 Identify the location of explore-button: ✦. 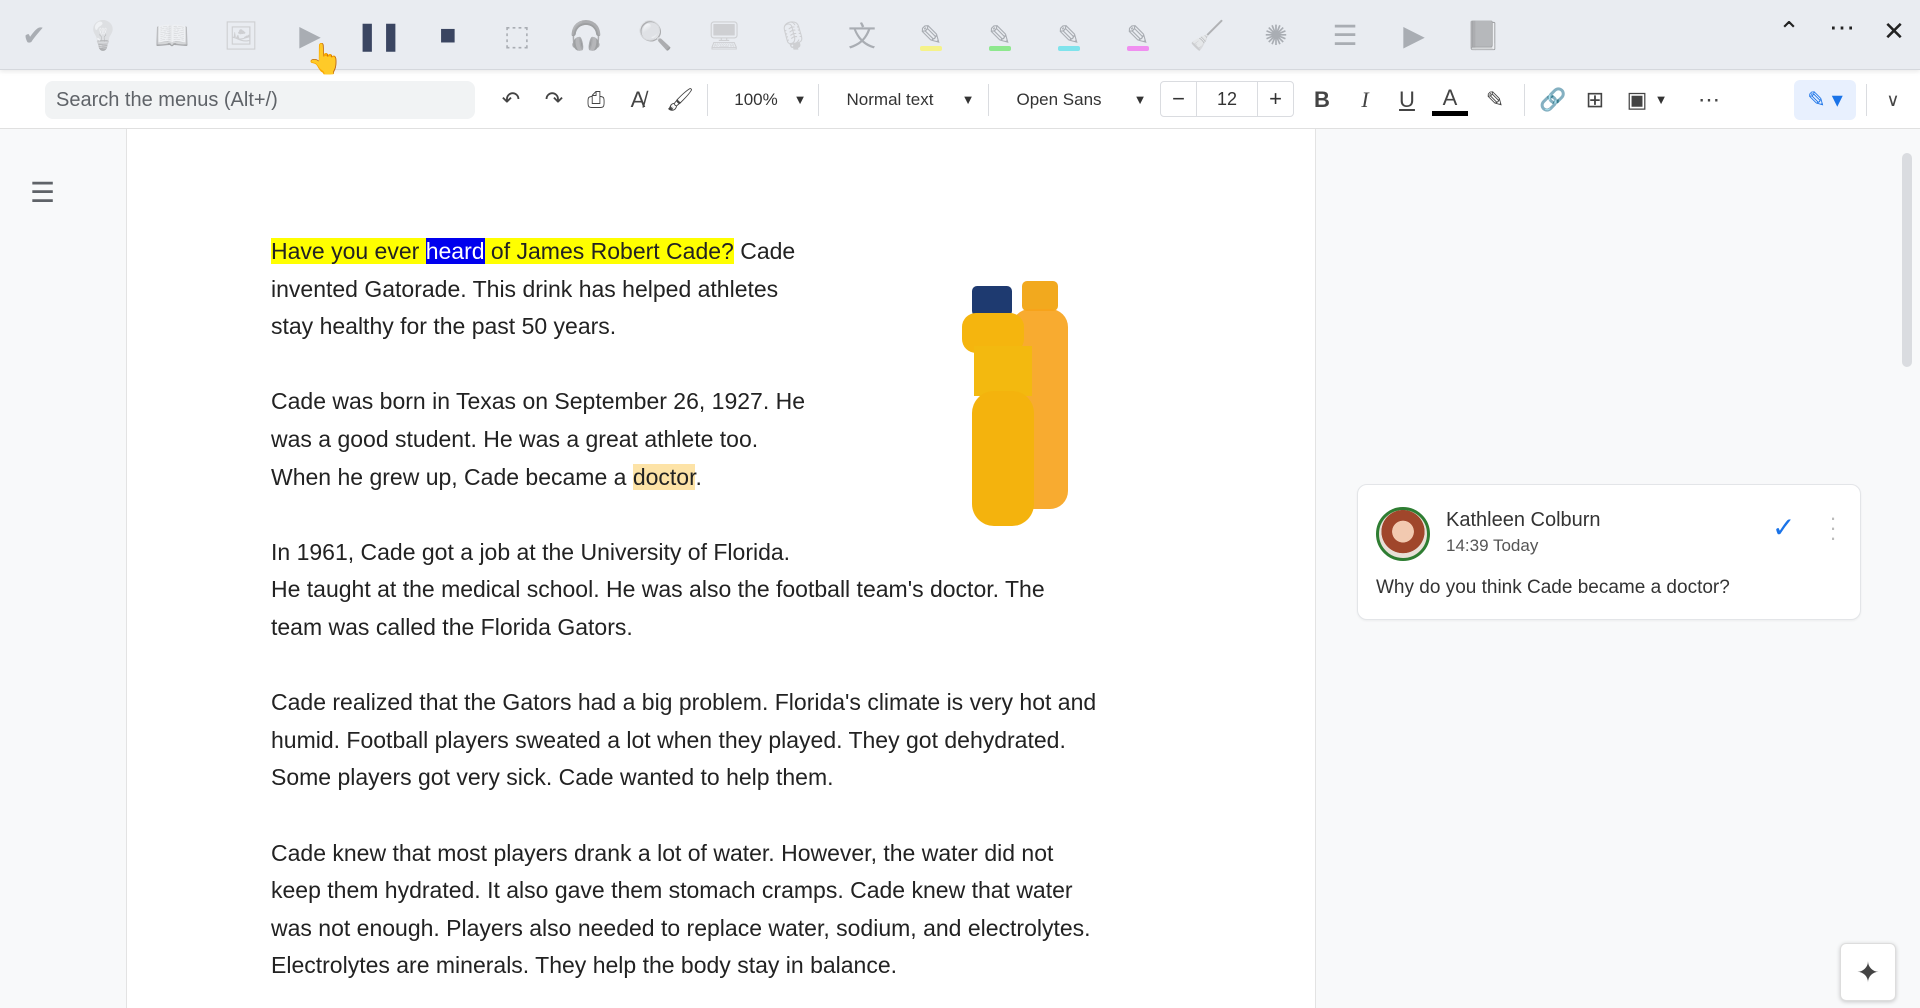
(1868, 972).